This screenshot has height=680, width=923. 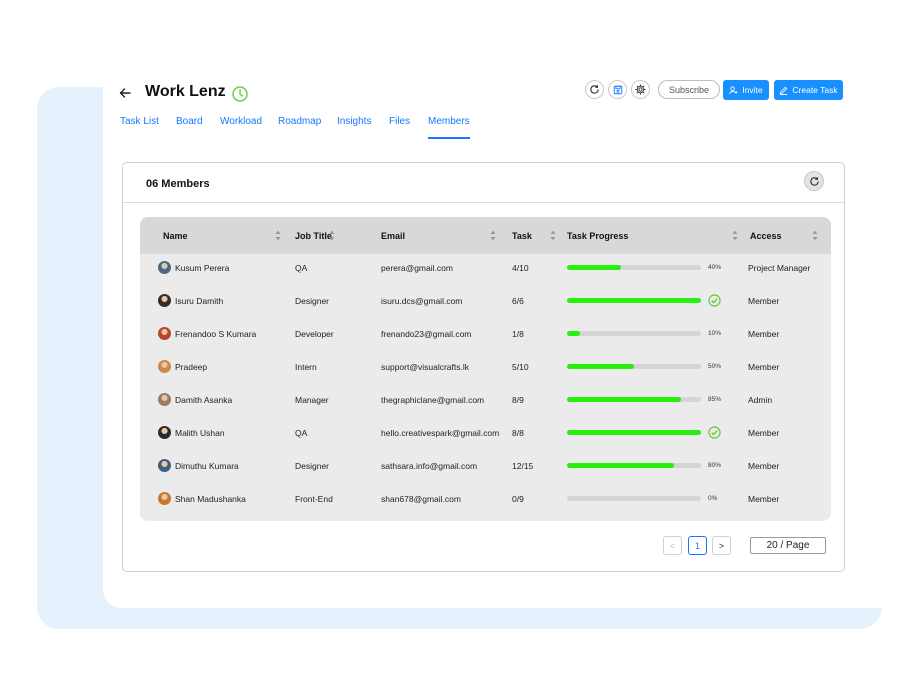 What do you see at coordinates (597, 236) in the screenshot?
I see `column-header-task-progress: Task Progress` at bounding box center [597, 236].